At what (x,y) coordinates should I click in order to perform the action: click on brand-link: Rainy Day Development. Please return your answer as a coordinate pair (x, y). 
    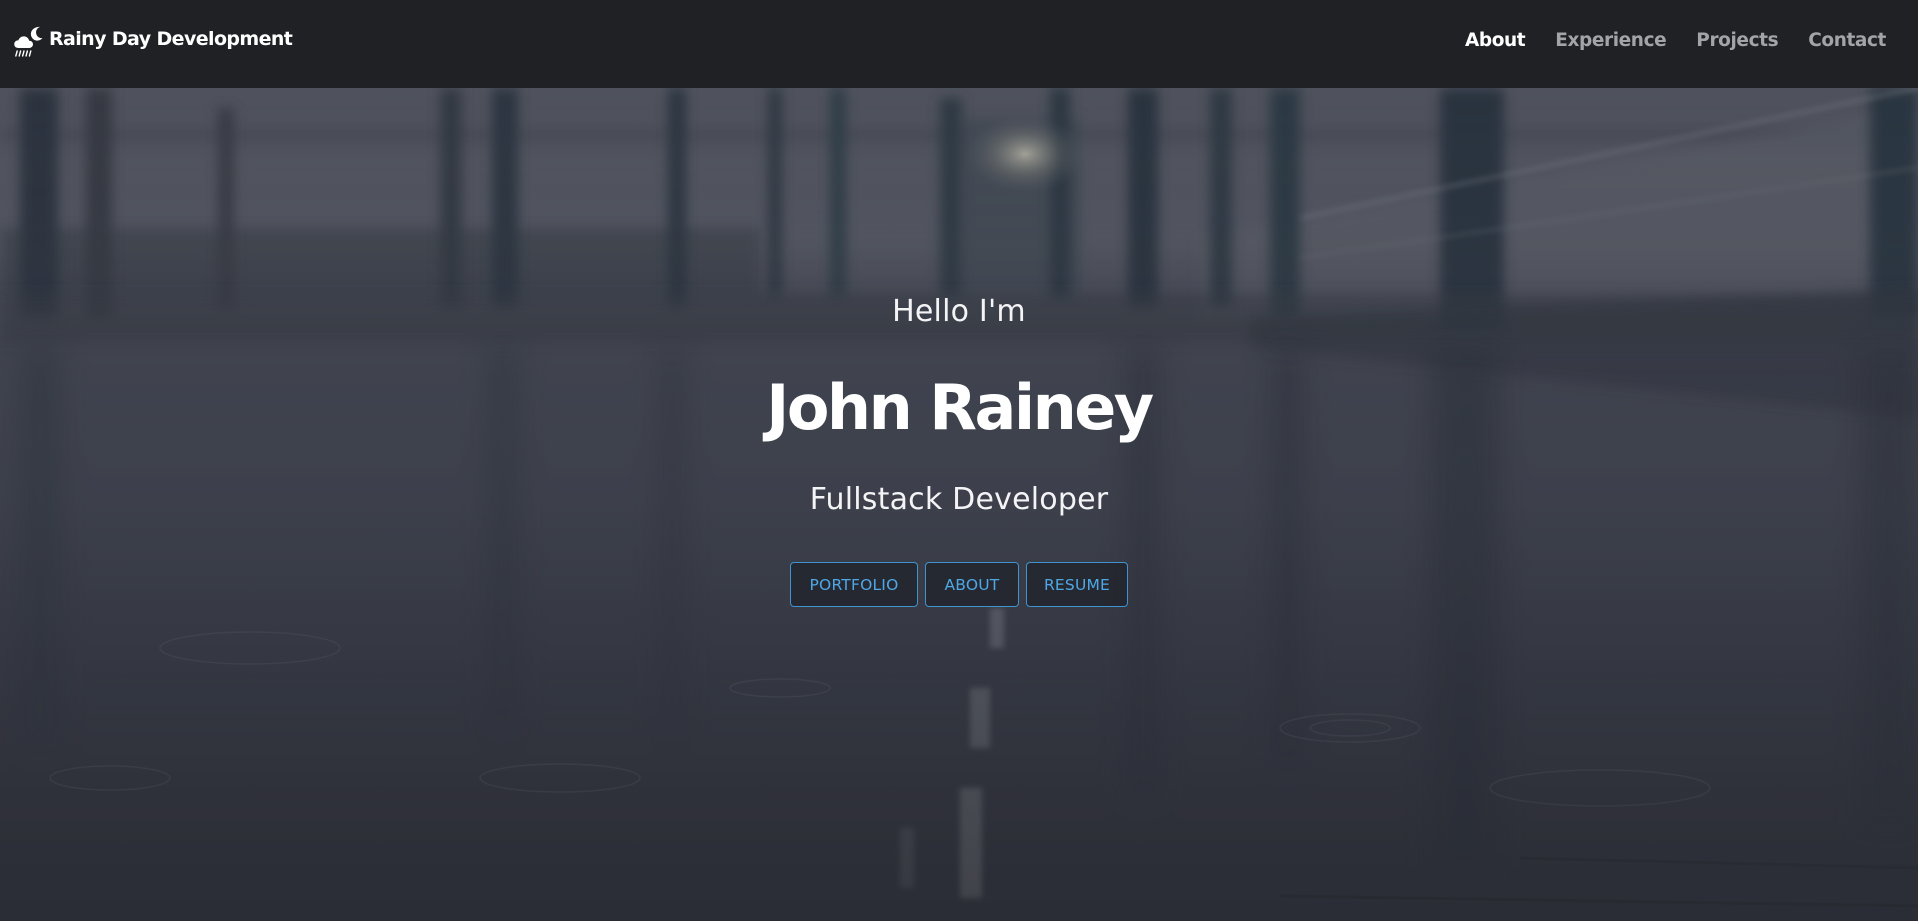
    Looking at the image, I should click on (152, 43).